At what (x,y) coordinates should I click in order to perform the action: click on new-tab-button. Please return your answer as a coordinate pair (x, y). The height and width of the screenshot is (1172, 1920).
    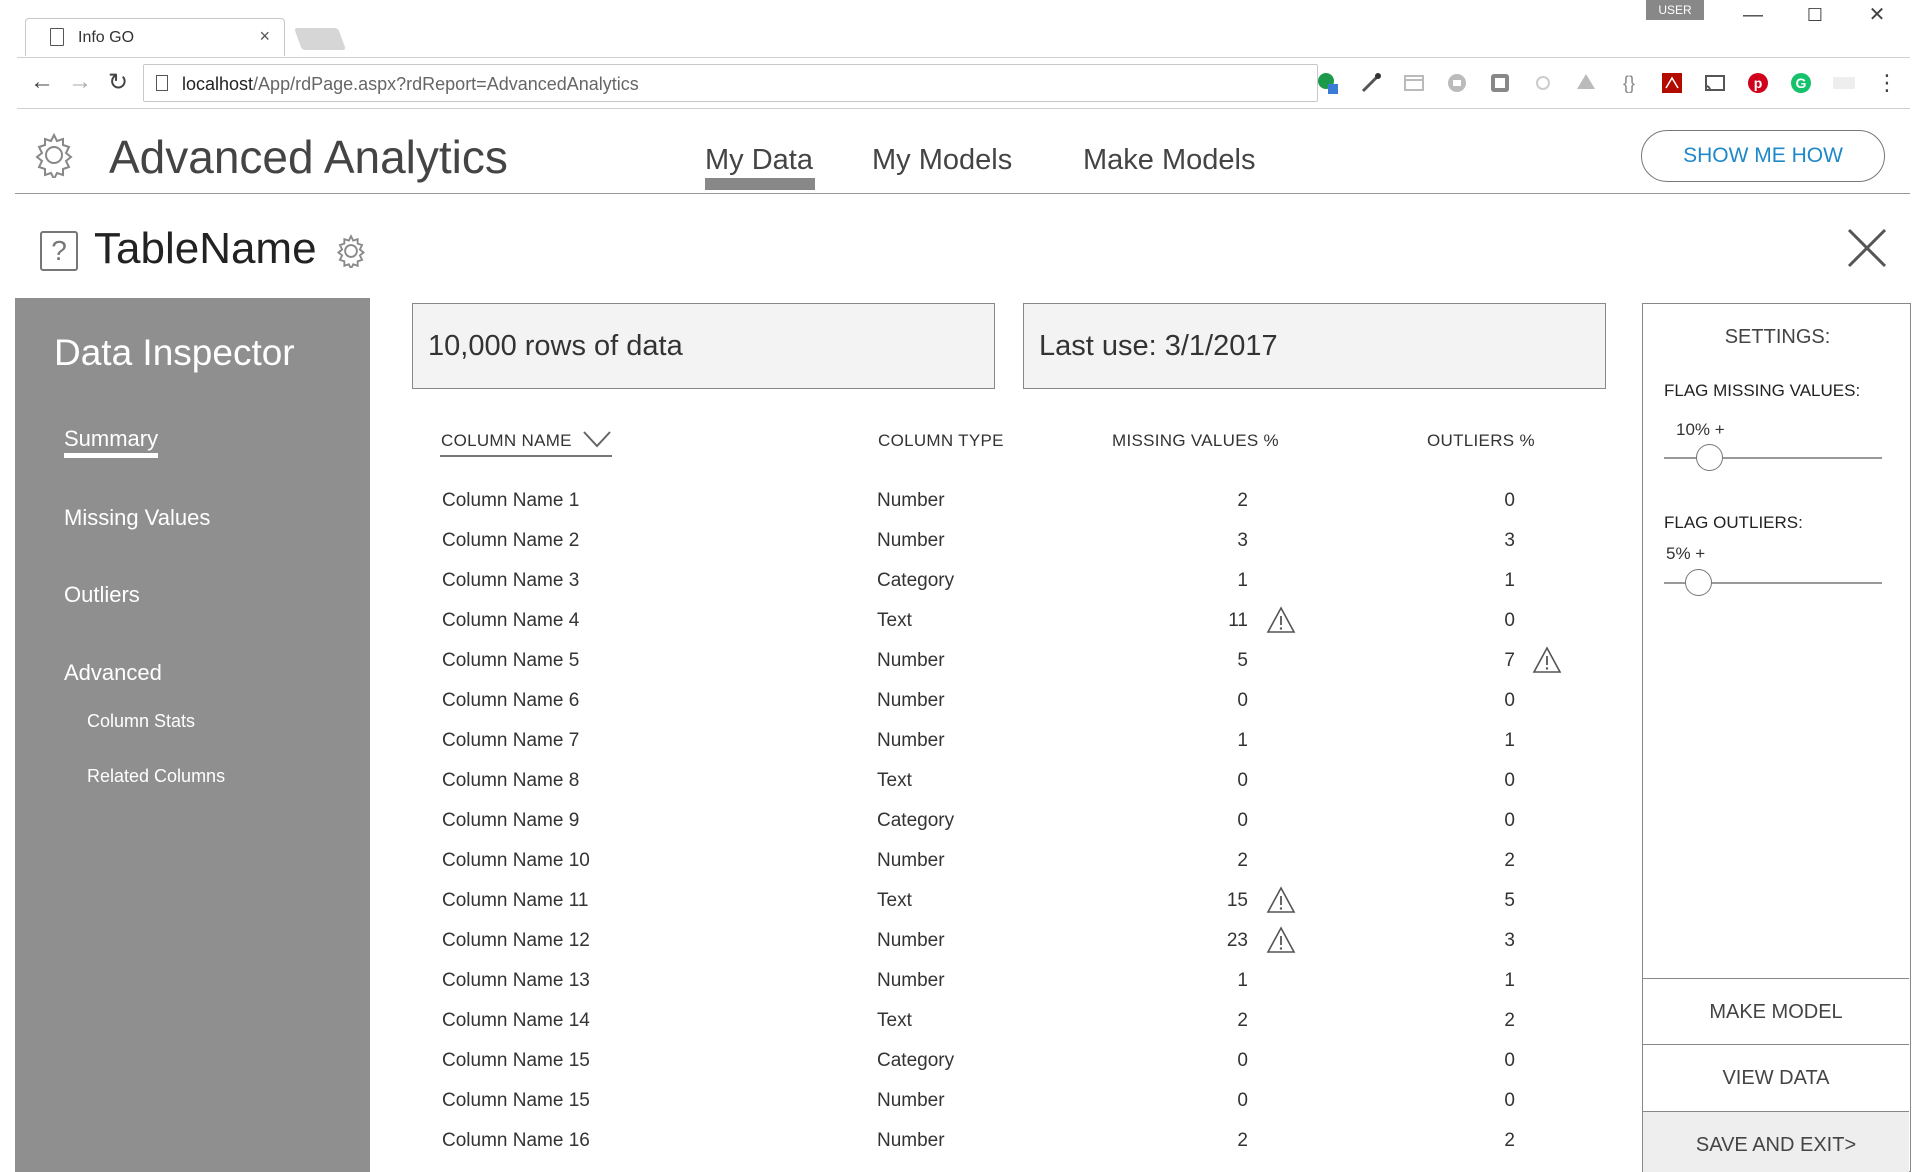
    Looking at the image, I should click on (320, 39).